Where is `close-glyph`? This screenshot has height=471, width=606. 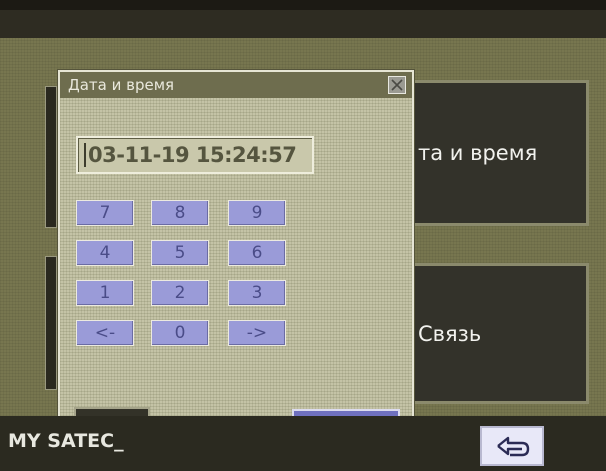 close-glyph is located at coordinates (397, 85).